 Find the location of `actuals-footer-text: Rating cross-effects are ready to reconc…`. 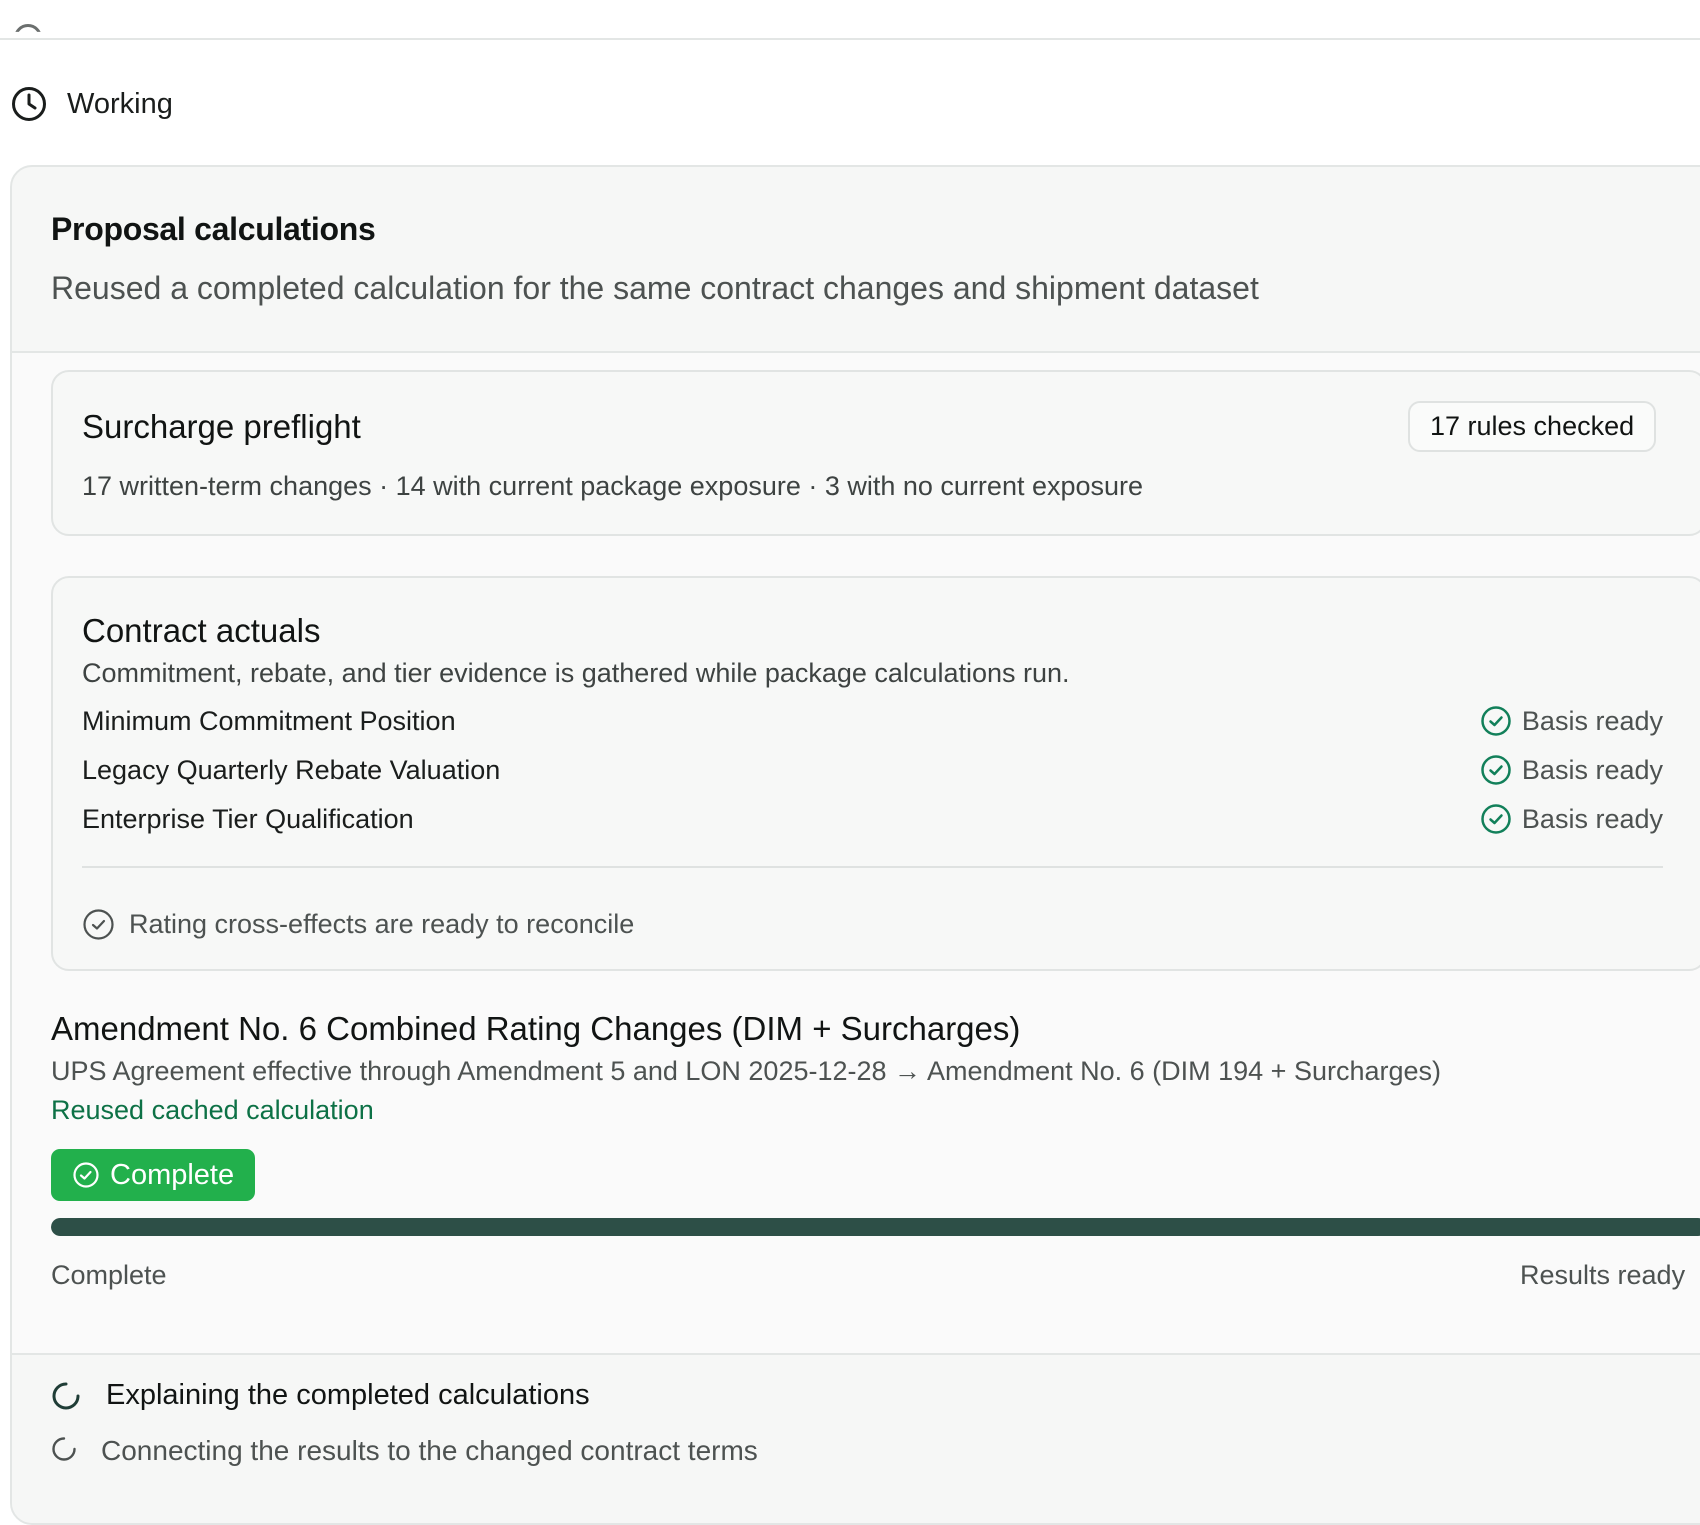

actuals-footer-text: Rating cross-effects are ready to reconc… is located at coordinates (382, 924).